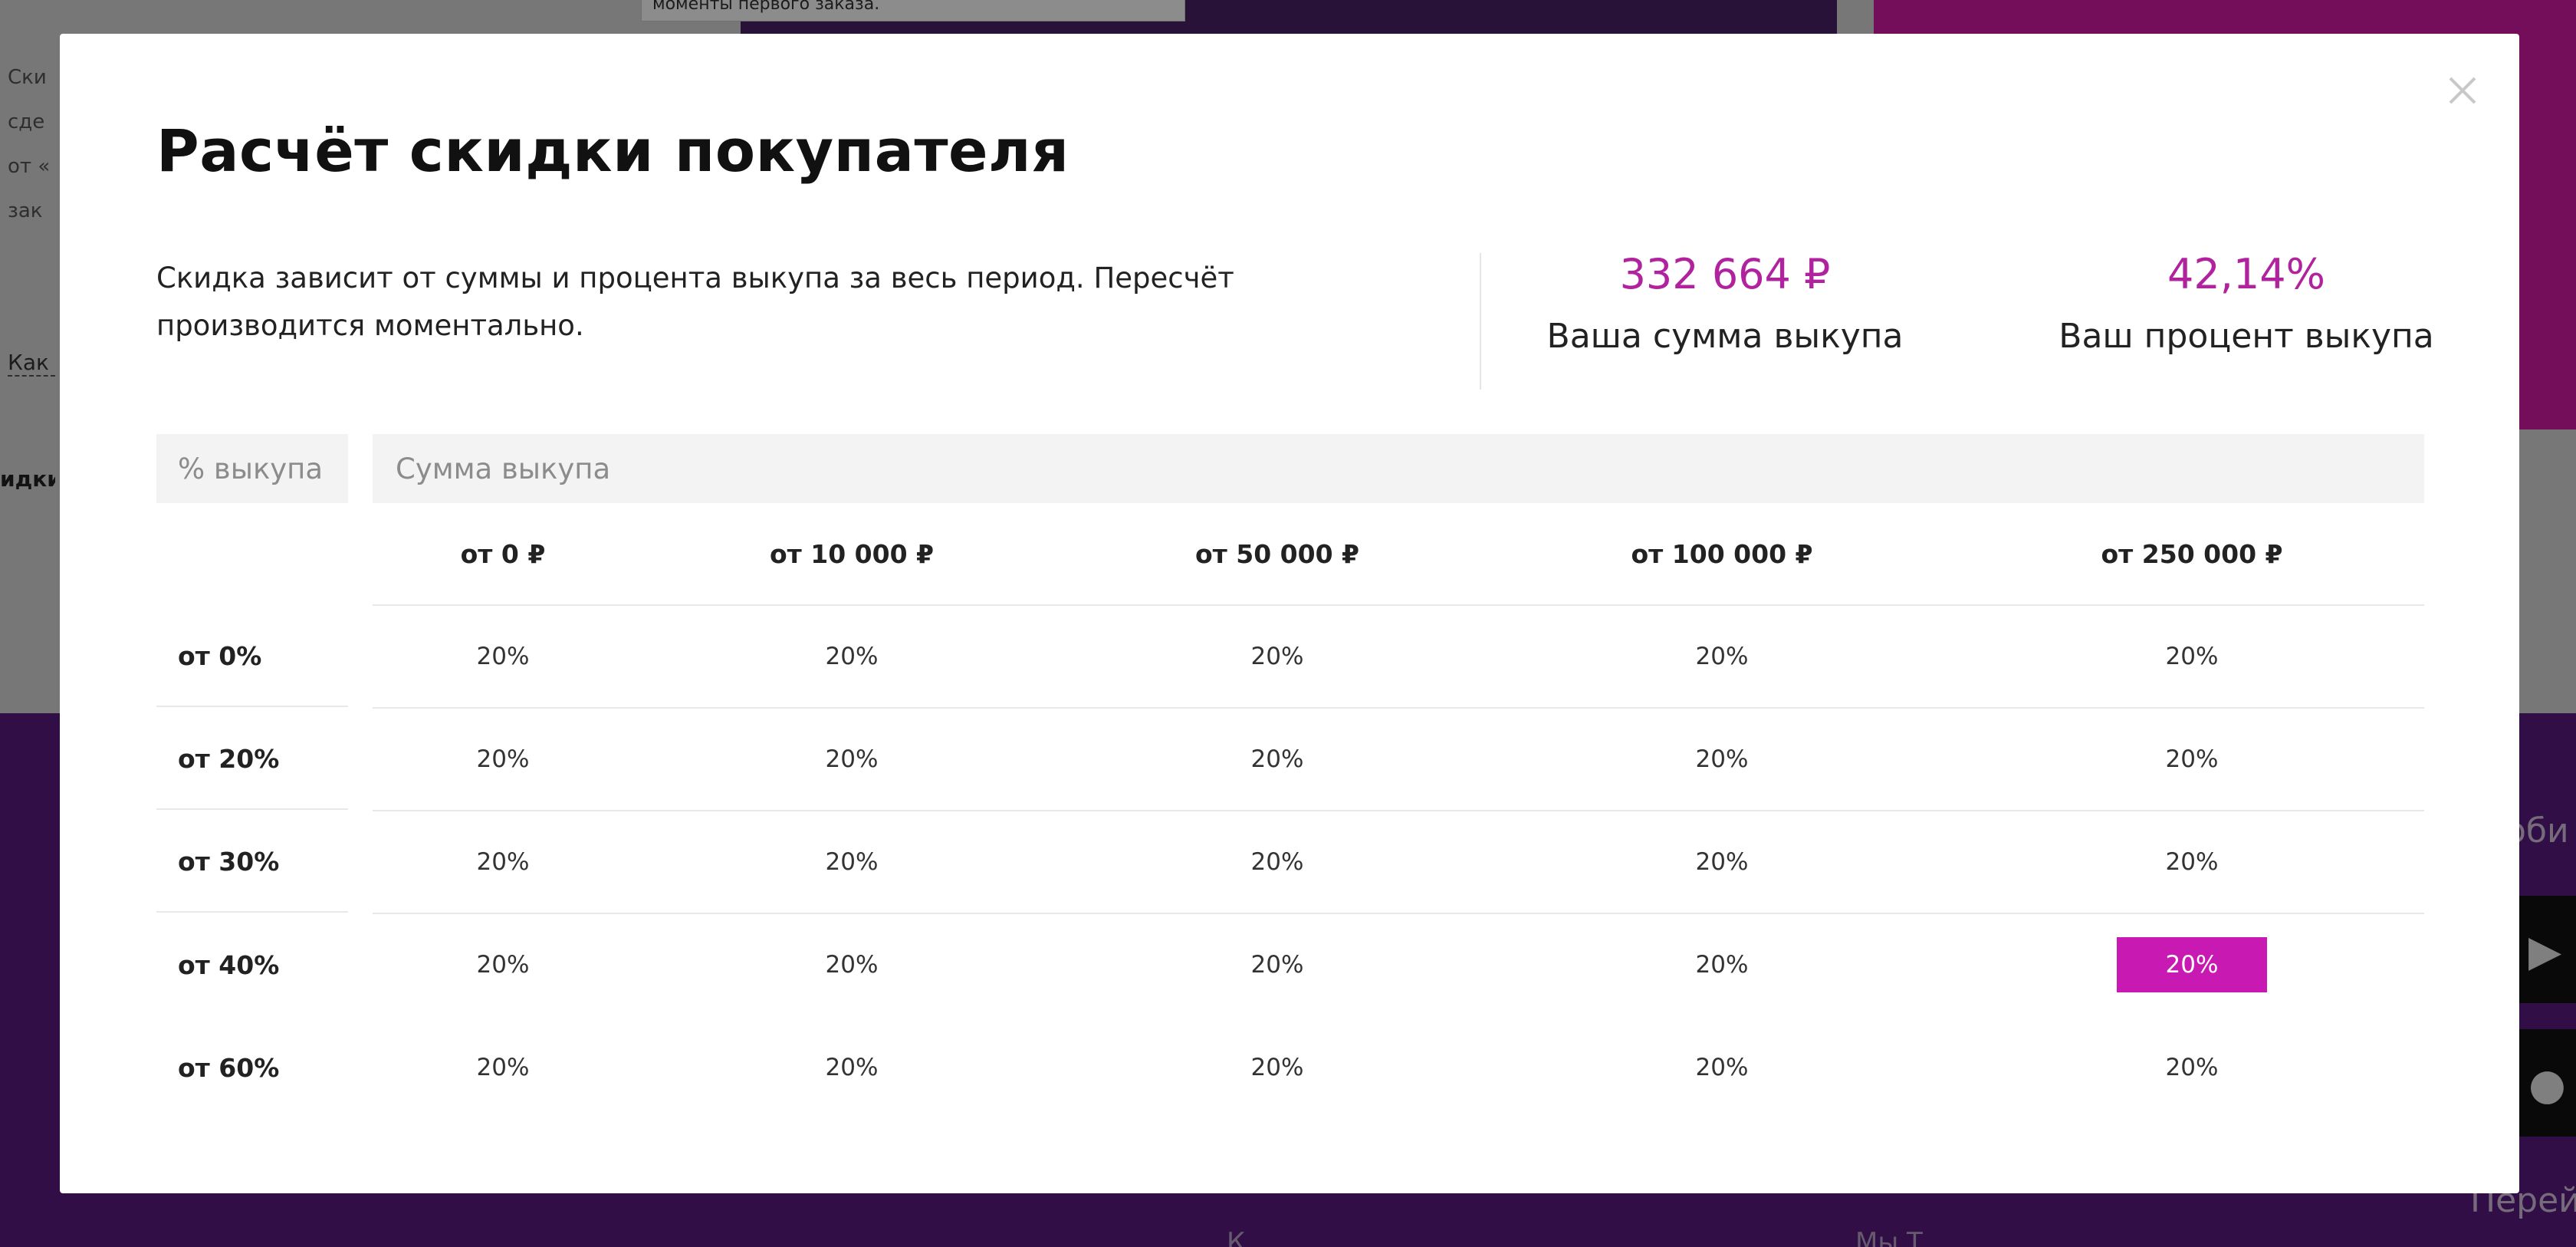 The width and height of the screenshot is (2576, 1247). Describe the element at coordinates (503, 553) in the screenshot. I see `sum-threshold-header: от 0 ₽` at that location.